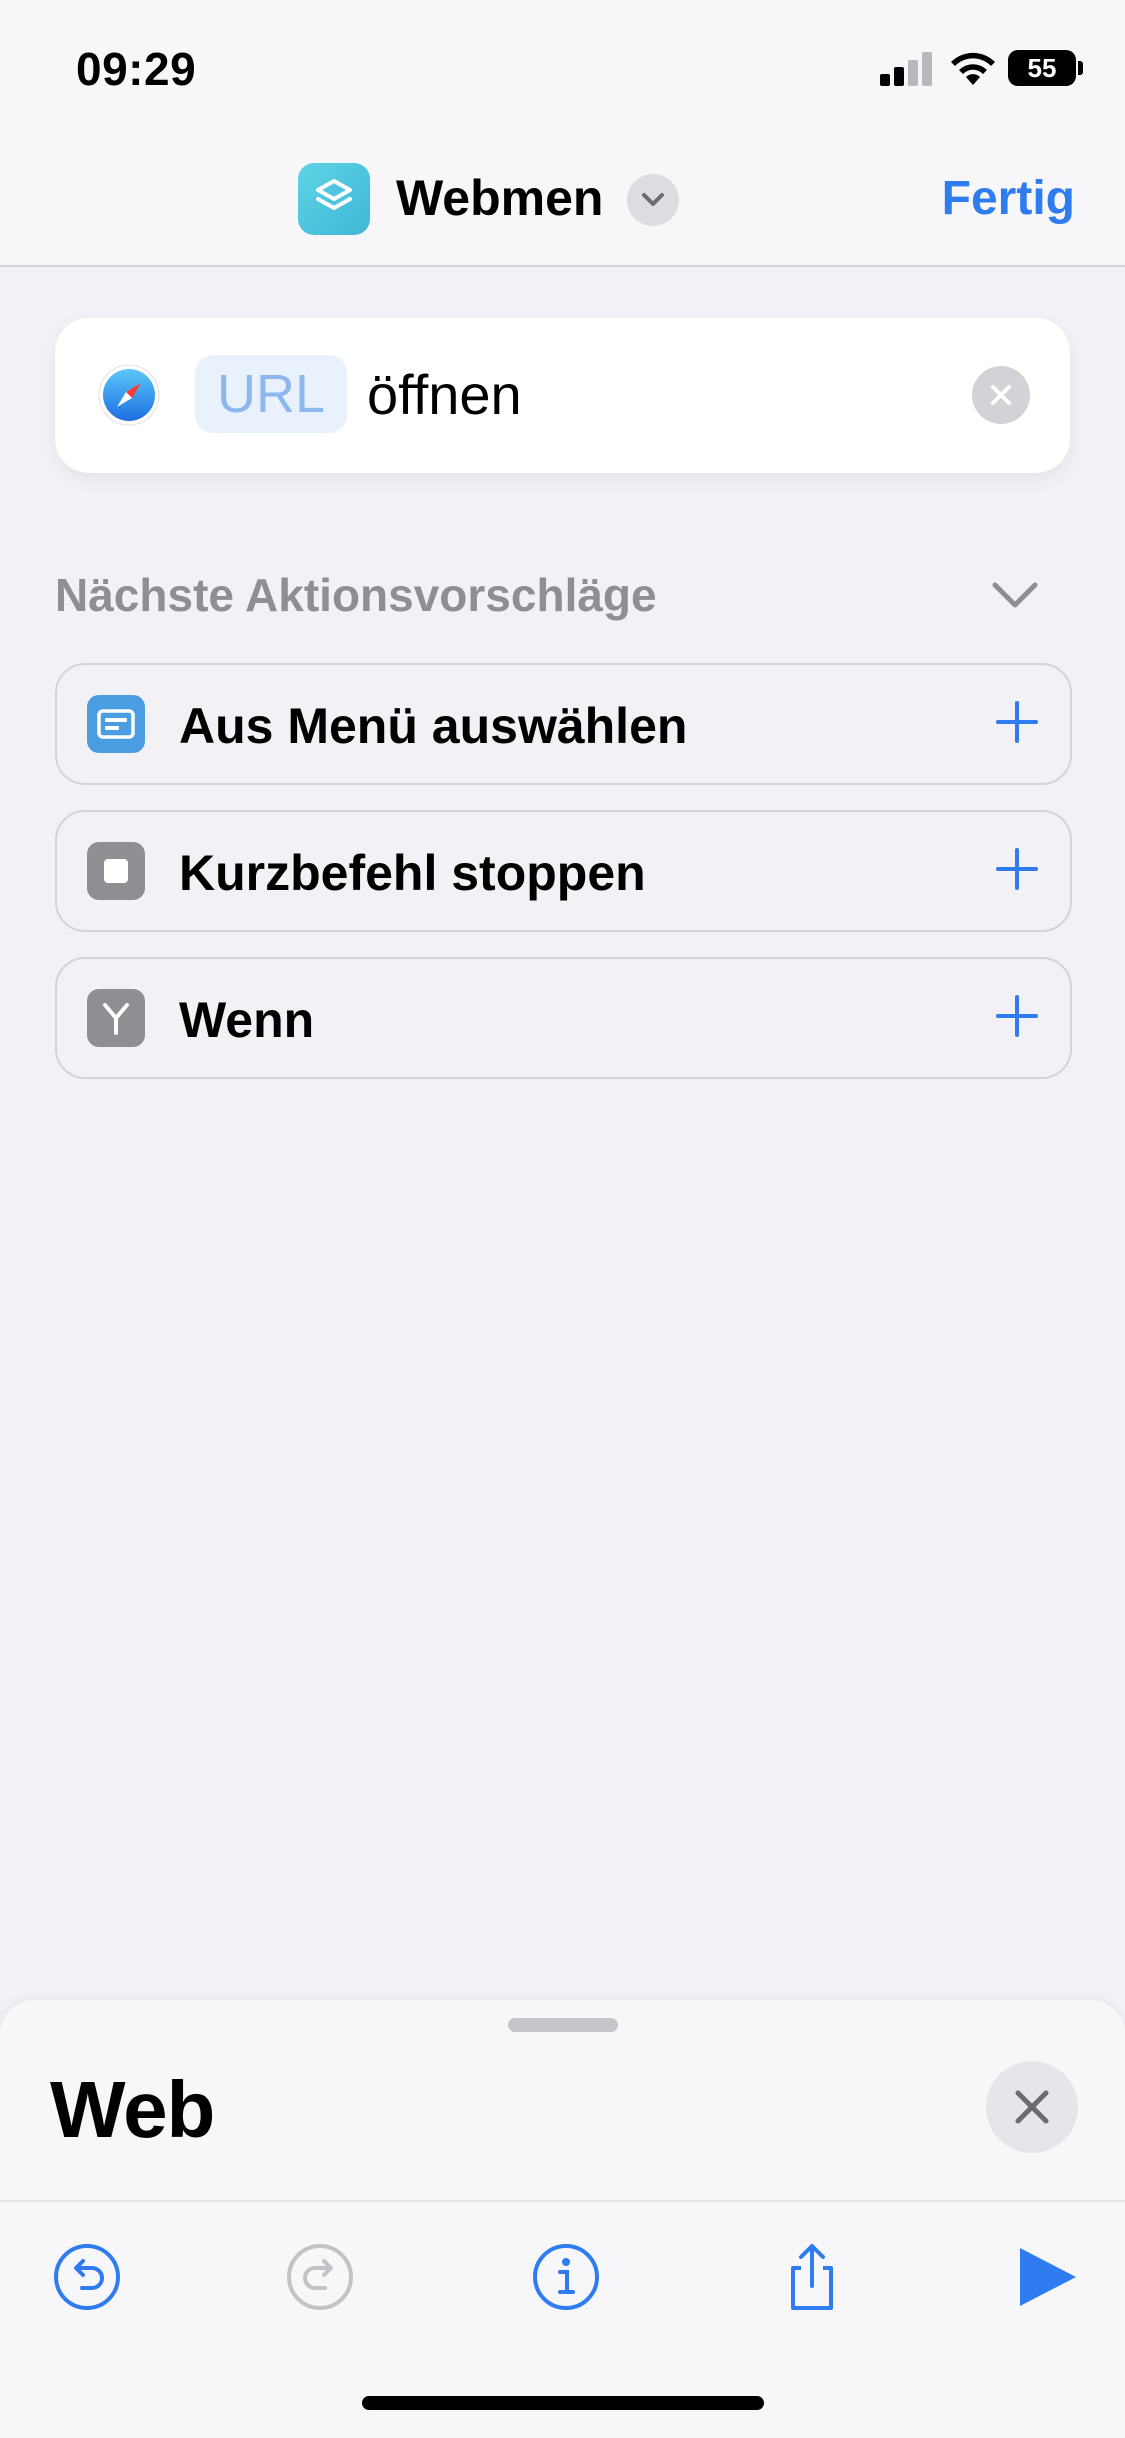  I want to click on done-button: Fertig, so click(1008, 198).